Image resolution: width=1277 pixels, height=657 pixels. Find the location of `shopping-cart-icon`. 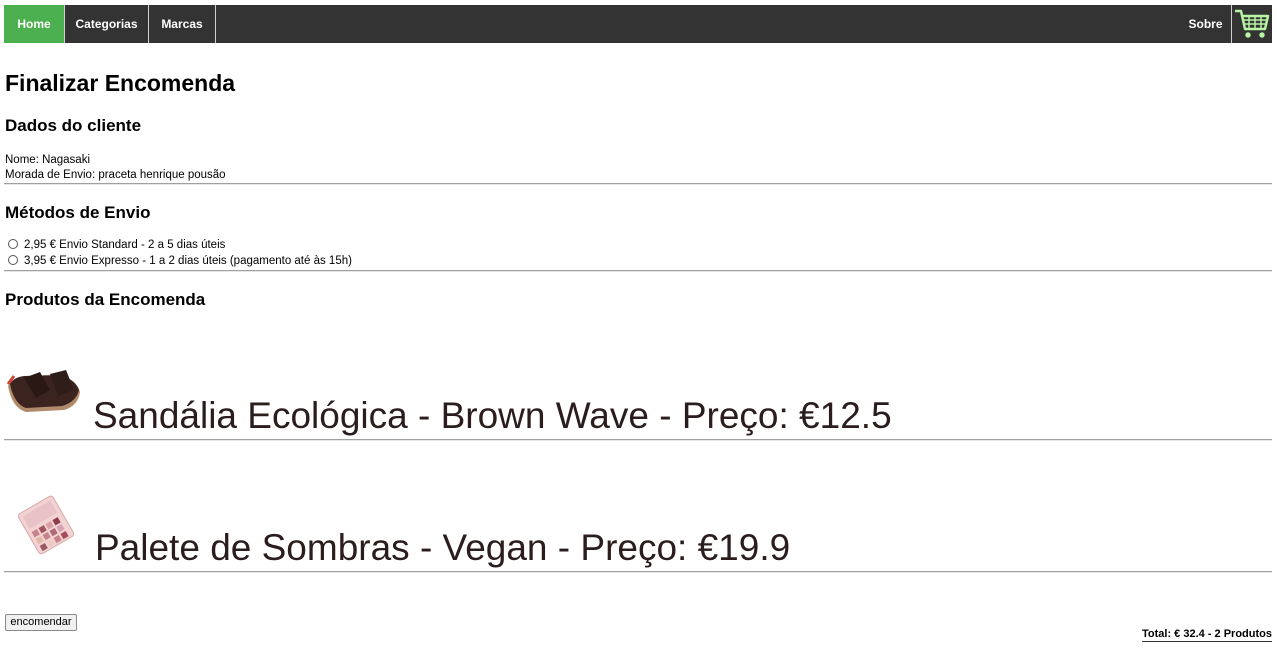

shopping-cart-icon is located at coordinates (1252, 23).